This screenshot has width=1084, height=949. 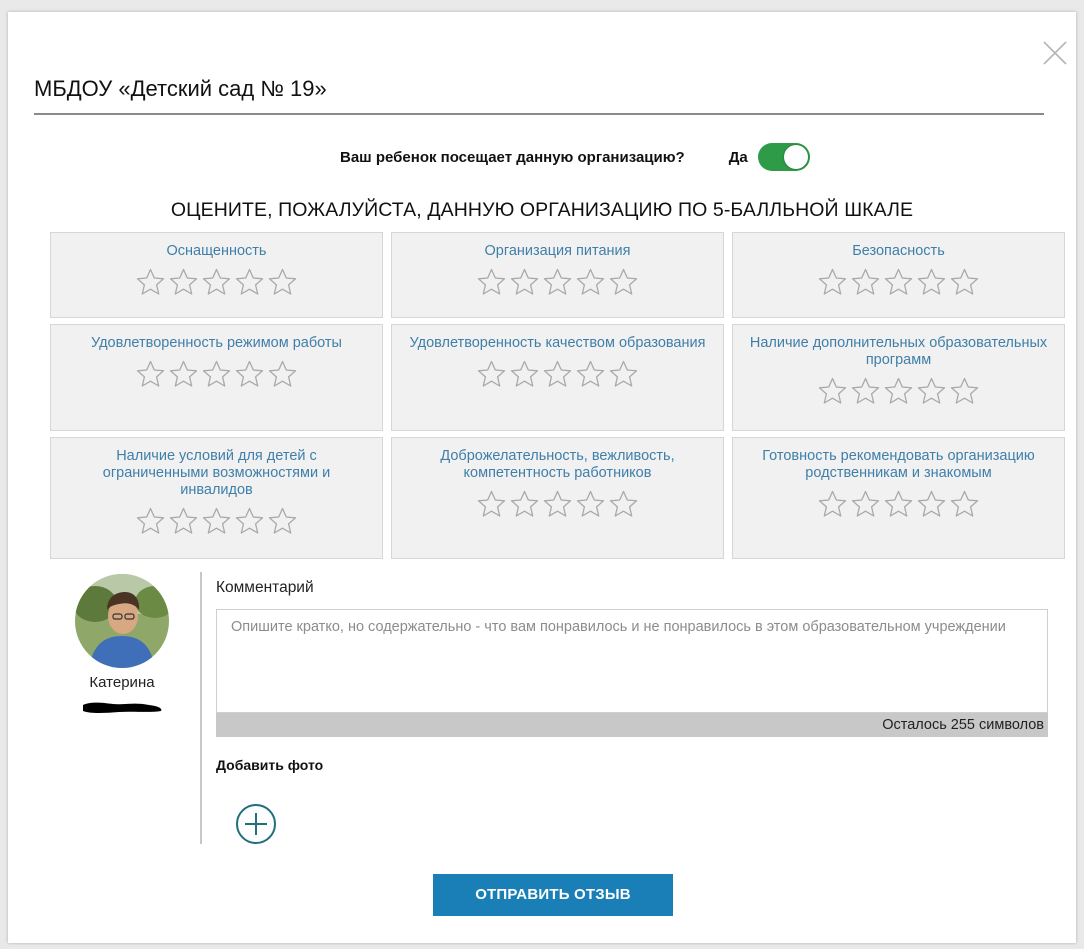 I want to click on criterion-label: Безопасность, so click(x=898, y=251).